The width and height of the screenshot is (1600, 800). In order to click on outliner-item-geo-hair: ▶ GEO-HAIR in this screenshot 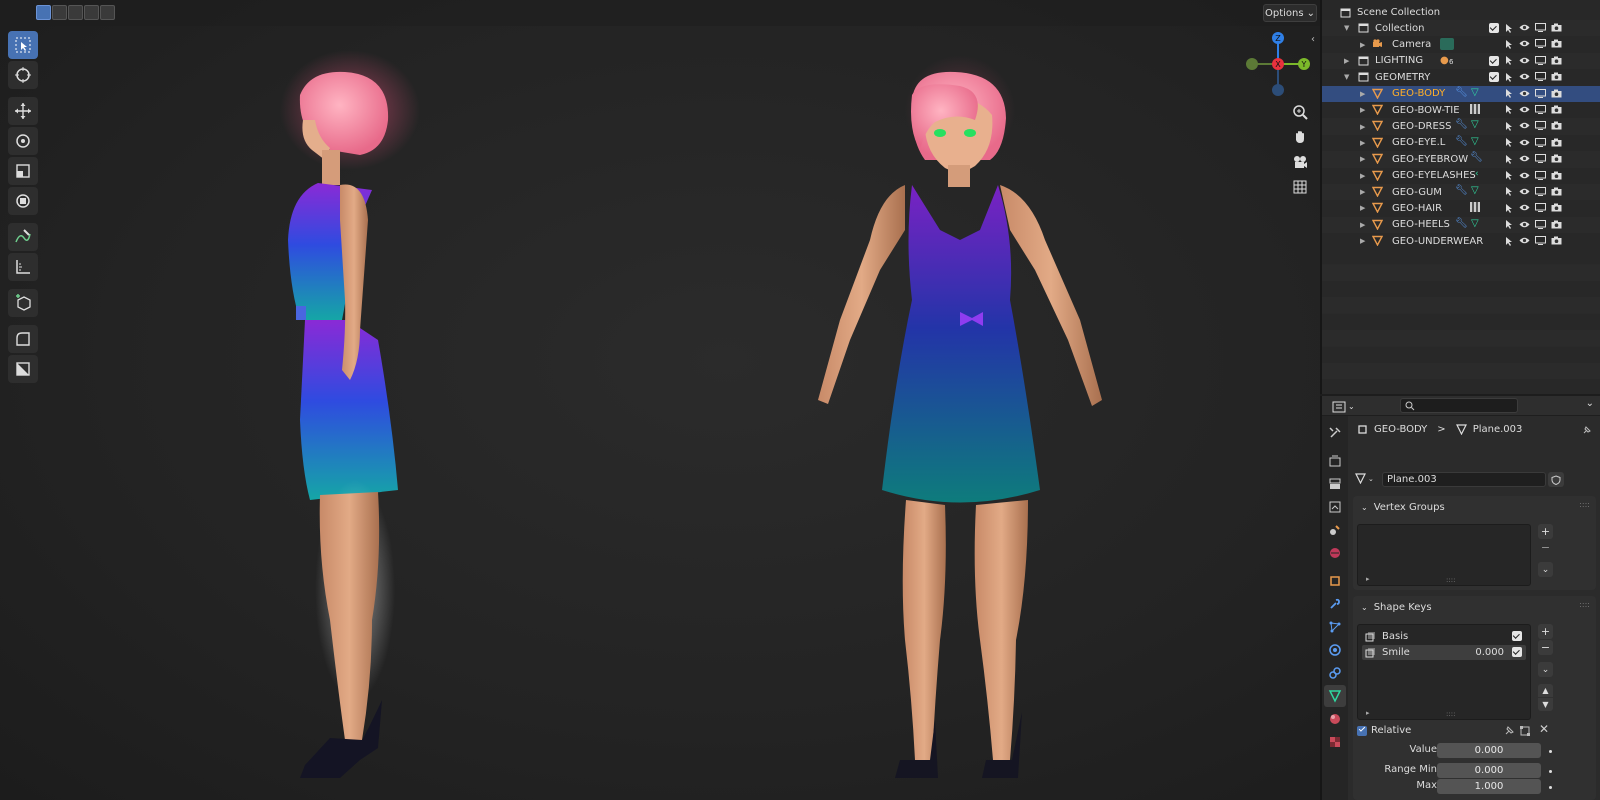, I will do `click(1461, 208)`.